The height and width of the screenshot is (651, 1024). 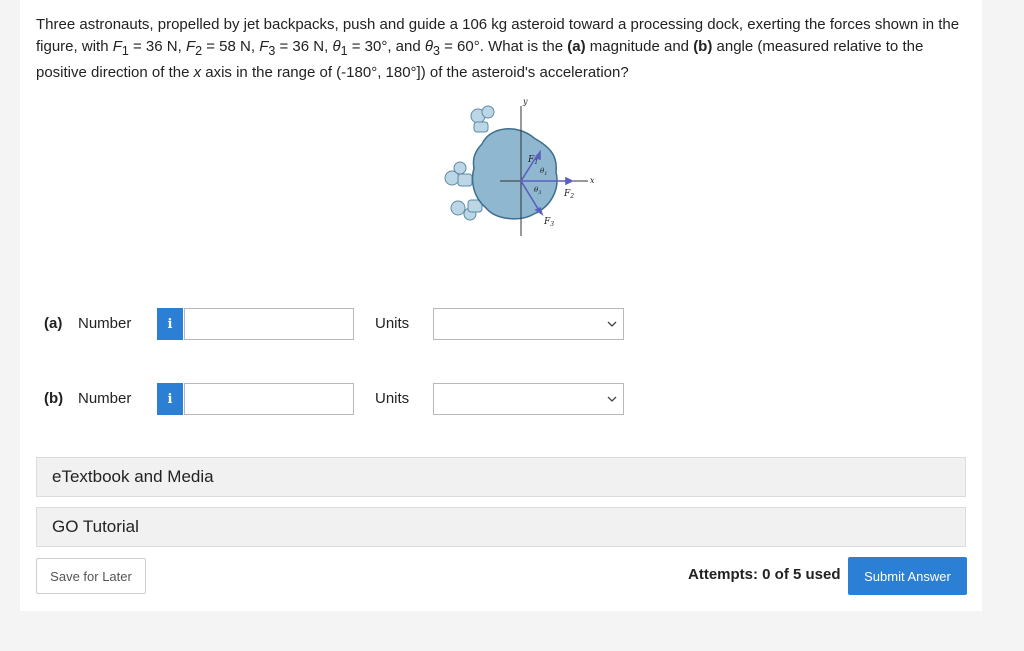 I want to click on asteroid-diagram: y x F1 F2 F3 θ1 θ3, so click(x=519, y=166).